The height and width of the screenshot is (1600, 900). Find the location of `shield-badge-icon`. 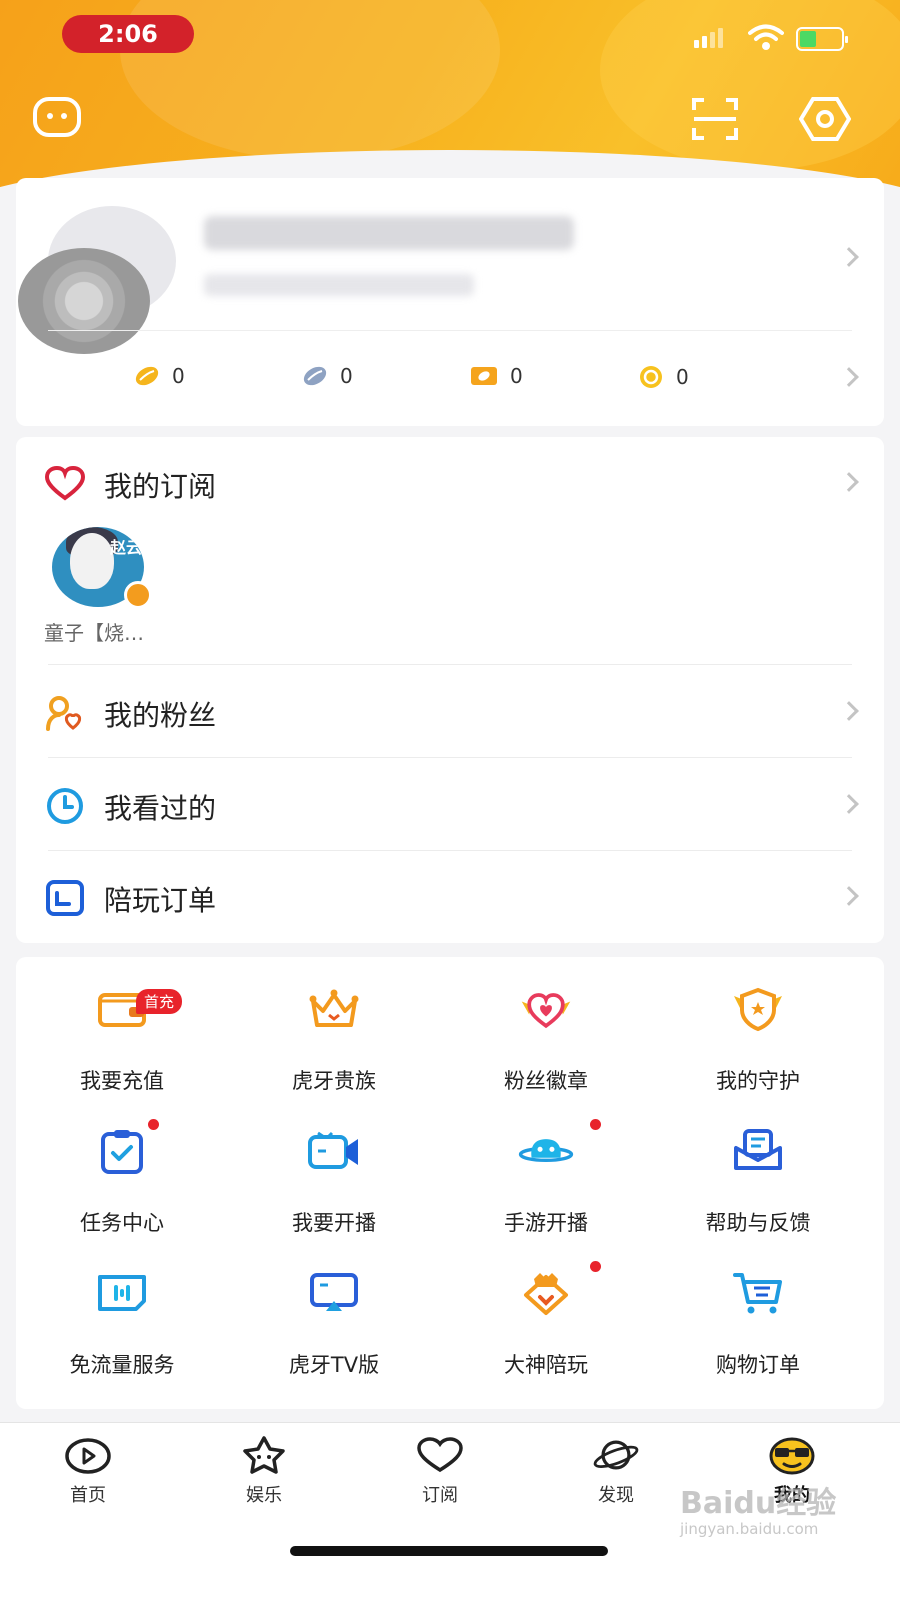

shield-badge-icon is located at coordinates (758, 1009).